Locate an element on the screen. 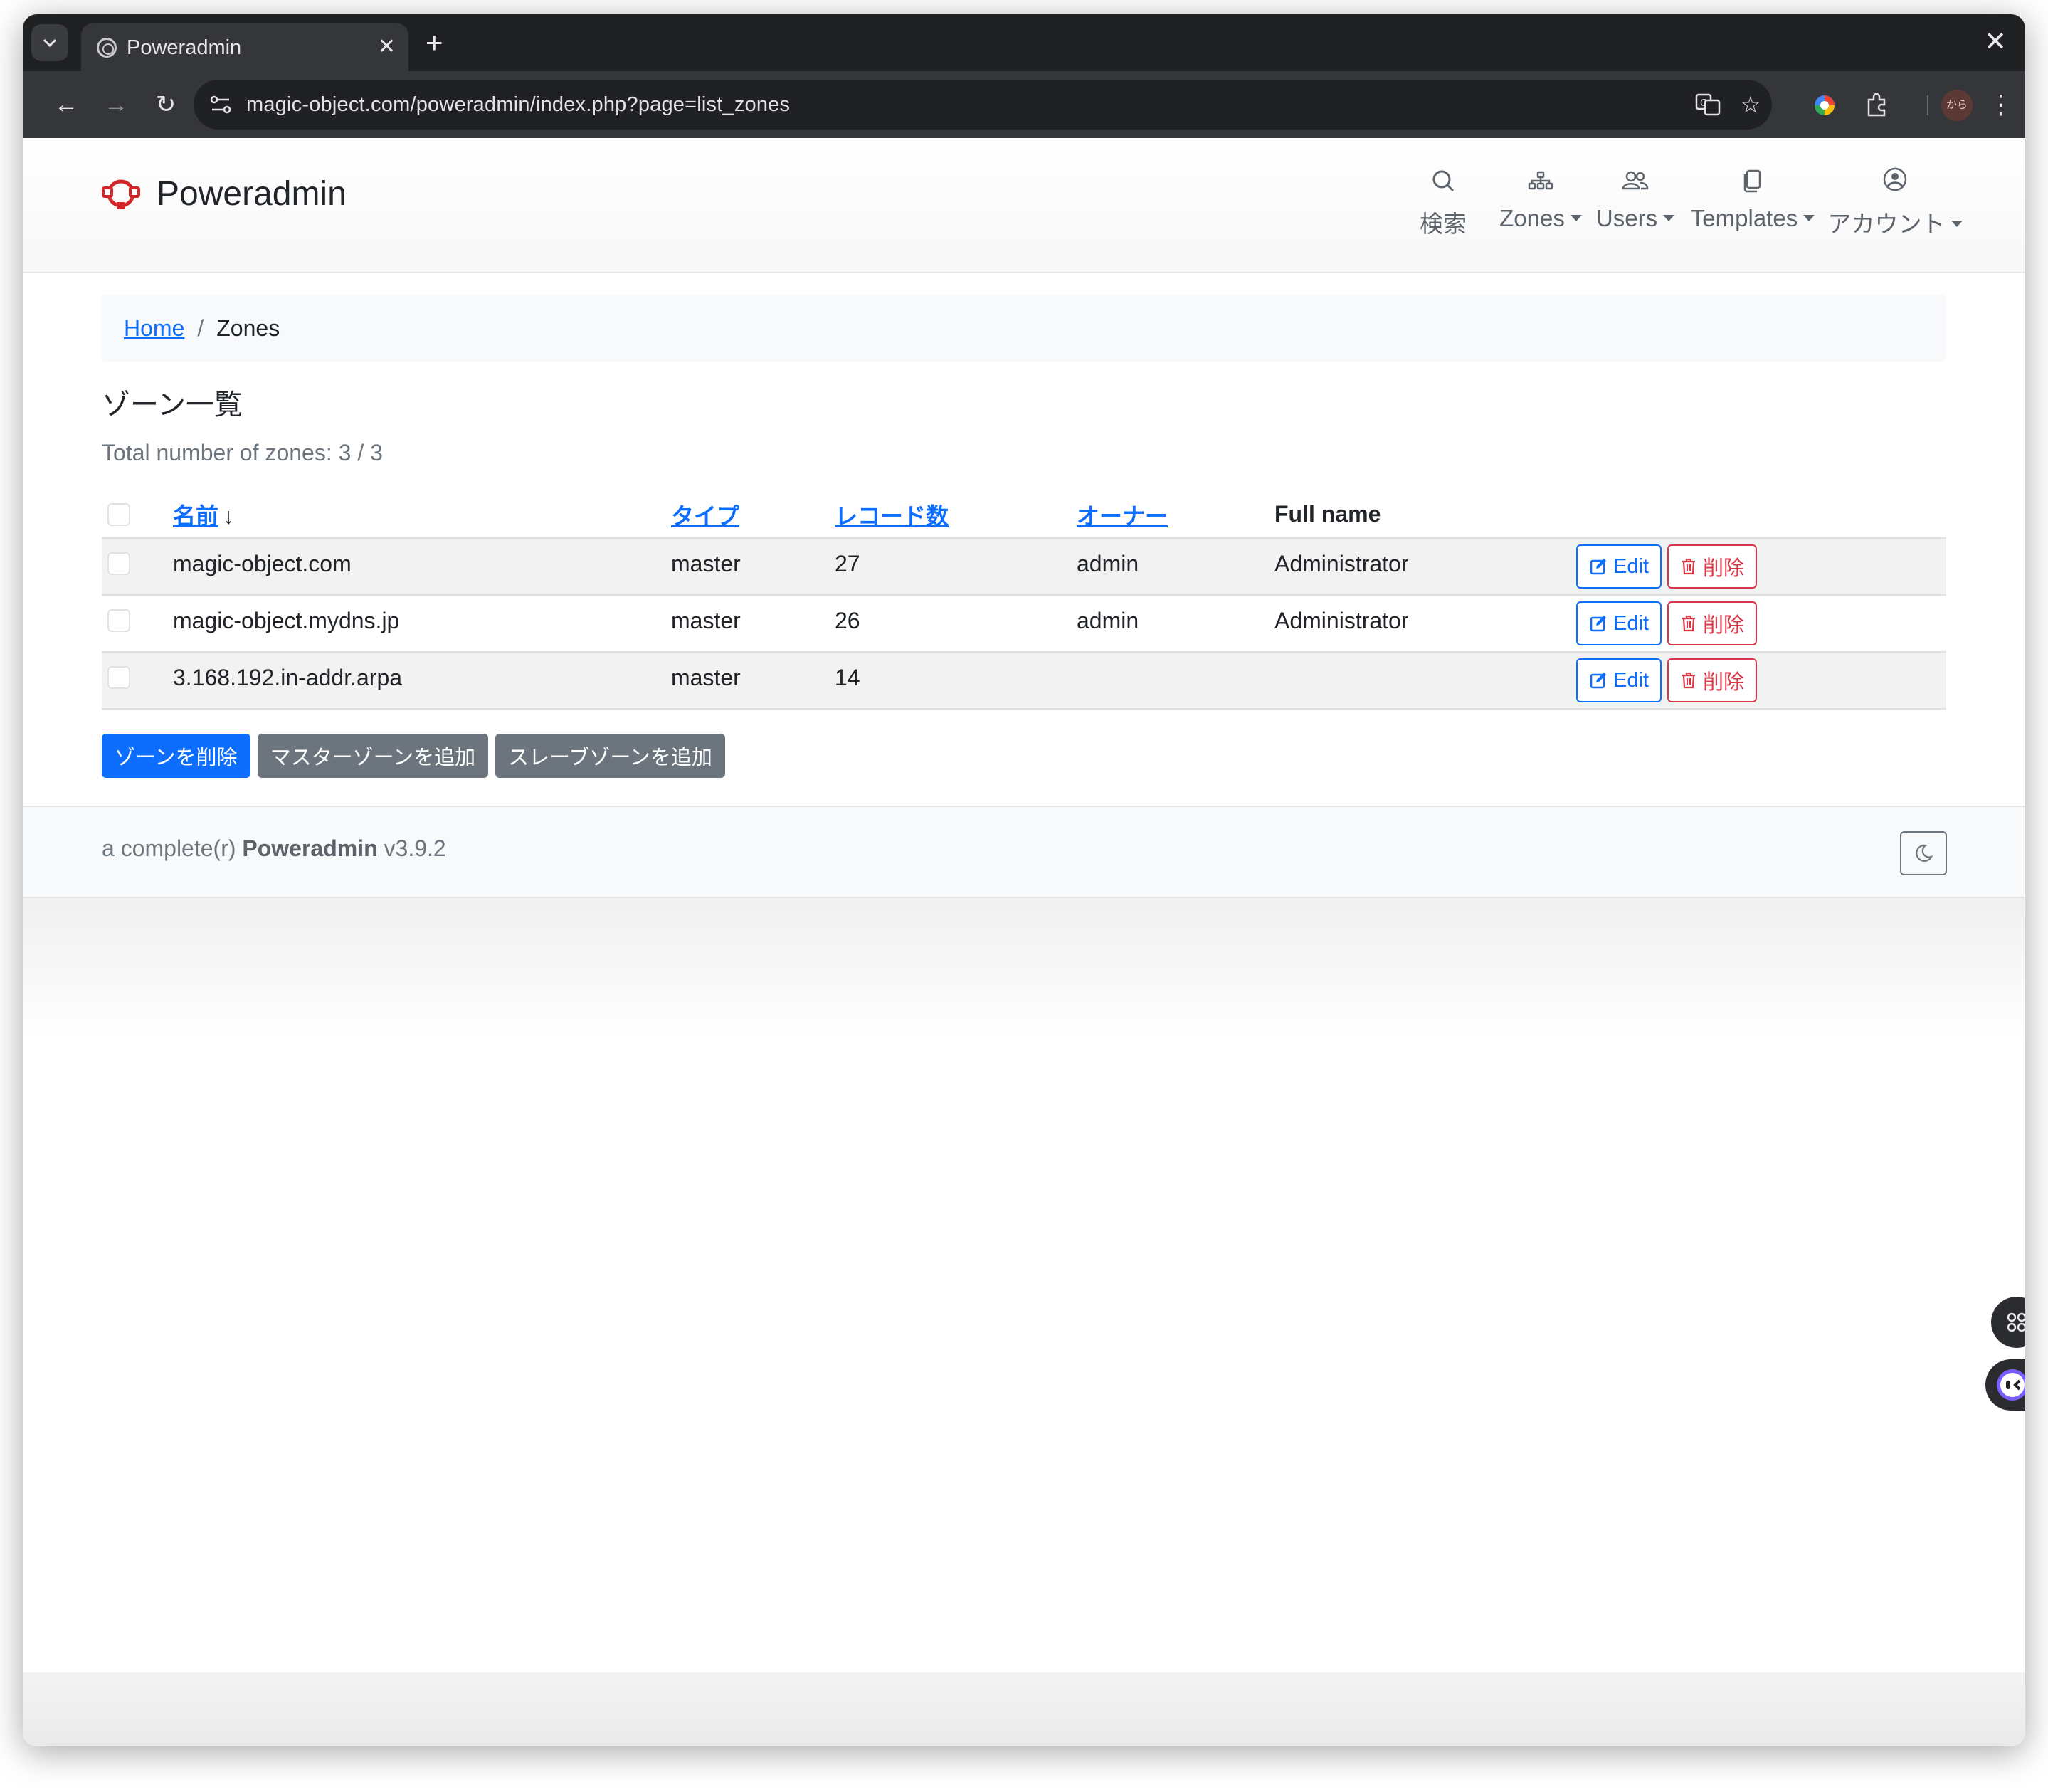 Image resolution: width=2048 pixels, height=1792 pixels. zone-owner: admin is located at coordinates (1108, 620).